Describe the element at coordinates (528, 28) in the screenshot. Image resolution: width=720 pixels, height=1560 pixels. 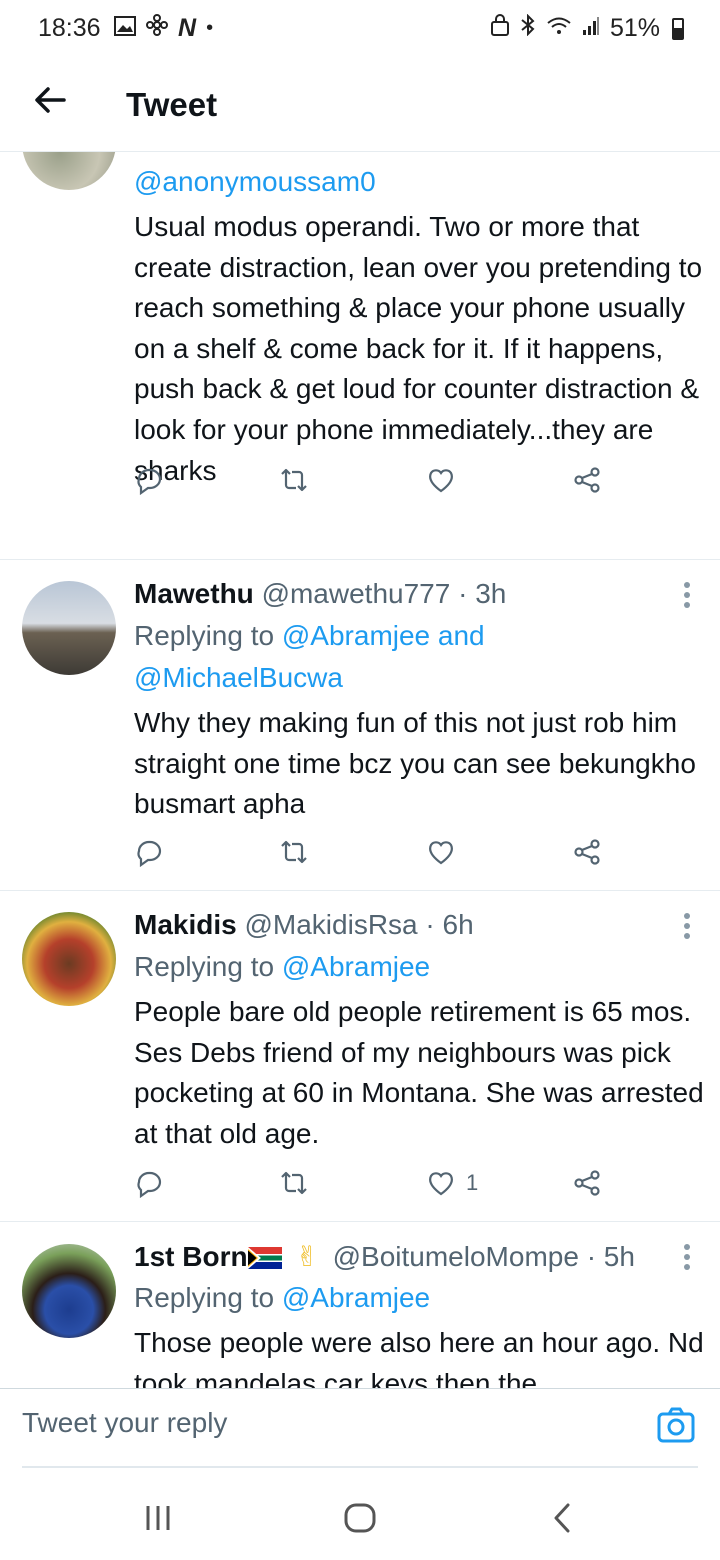
I see `bluetooth-icon` at that location.